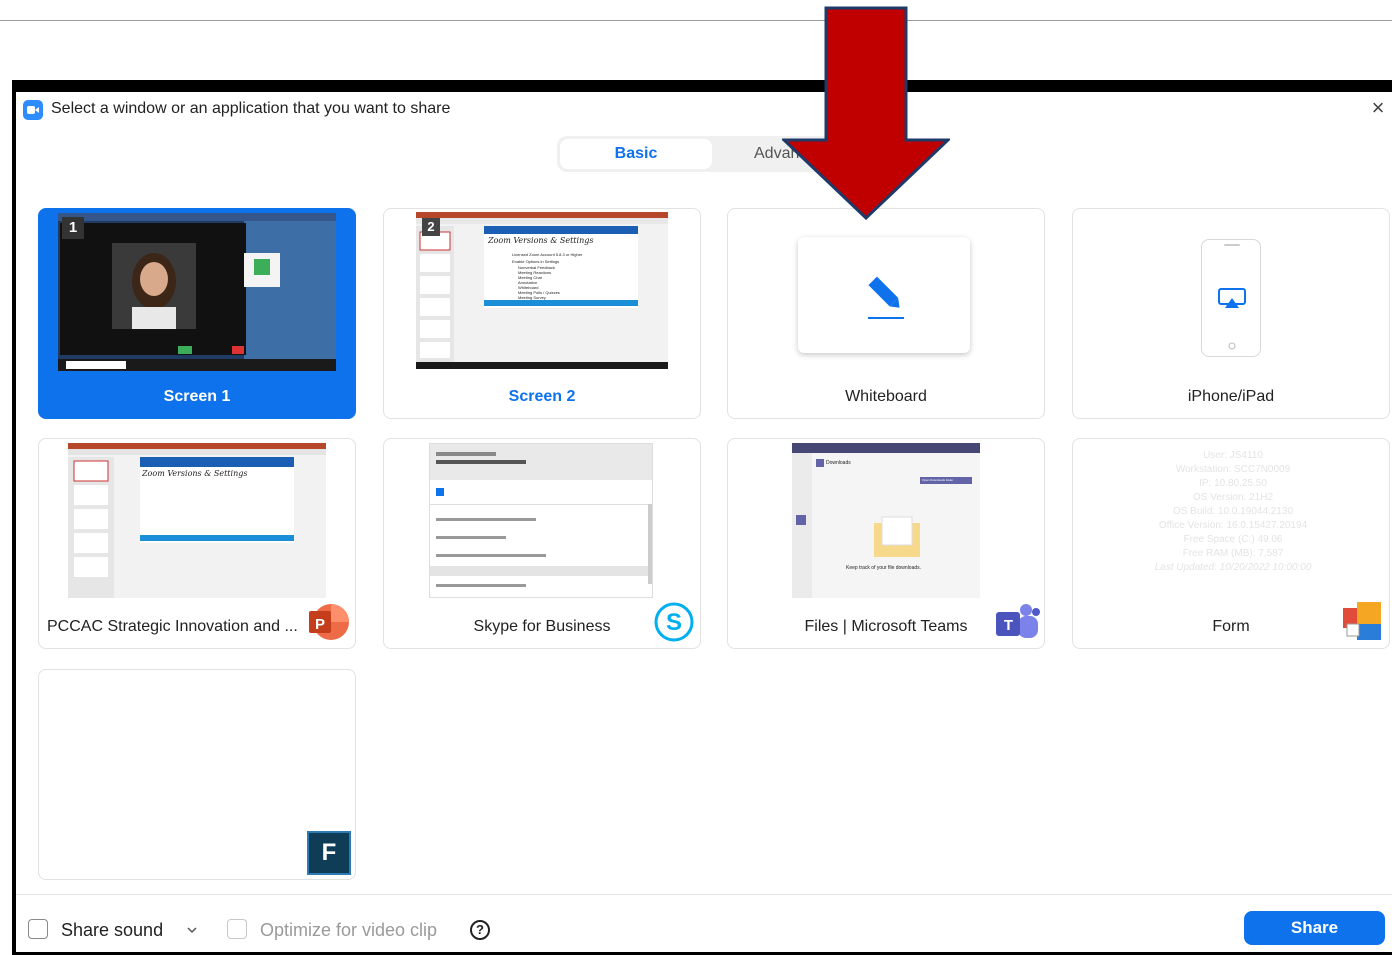 The height and width of the screenshot is (955, 1392). I want to click on card-label: Skype for Business, so click(542, 626).